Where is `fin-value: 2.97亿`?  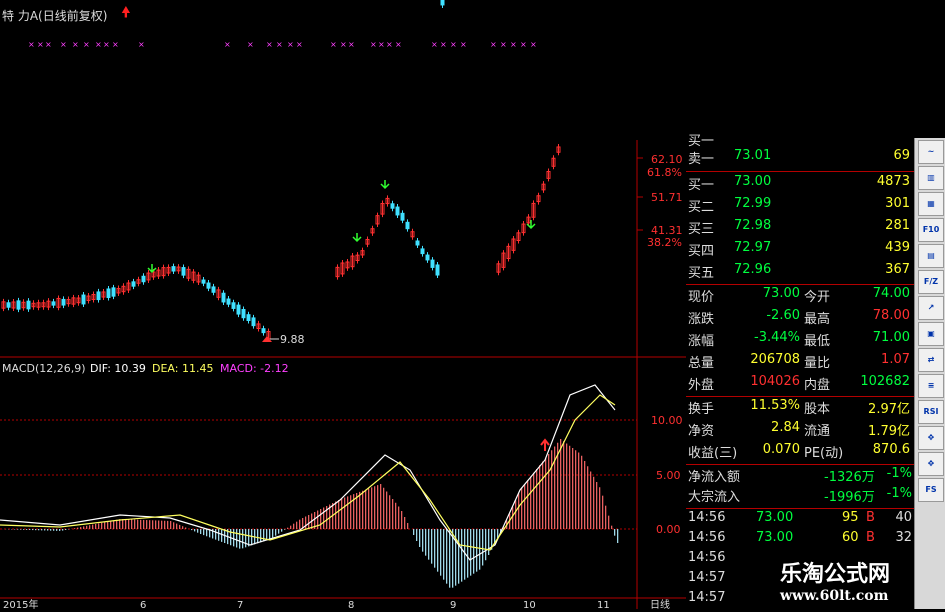
fin-value: 2.97亿 is located at coordinates (889, 407).